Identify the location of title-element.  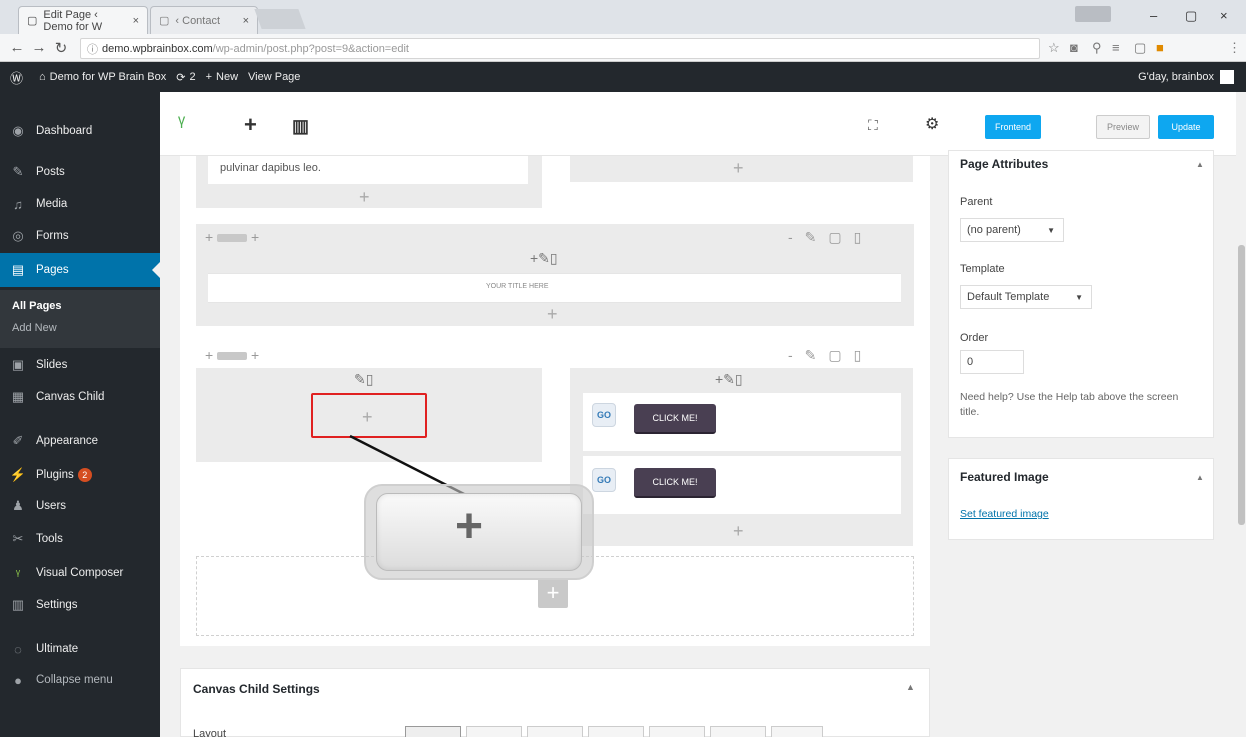
(554, 288).